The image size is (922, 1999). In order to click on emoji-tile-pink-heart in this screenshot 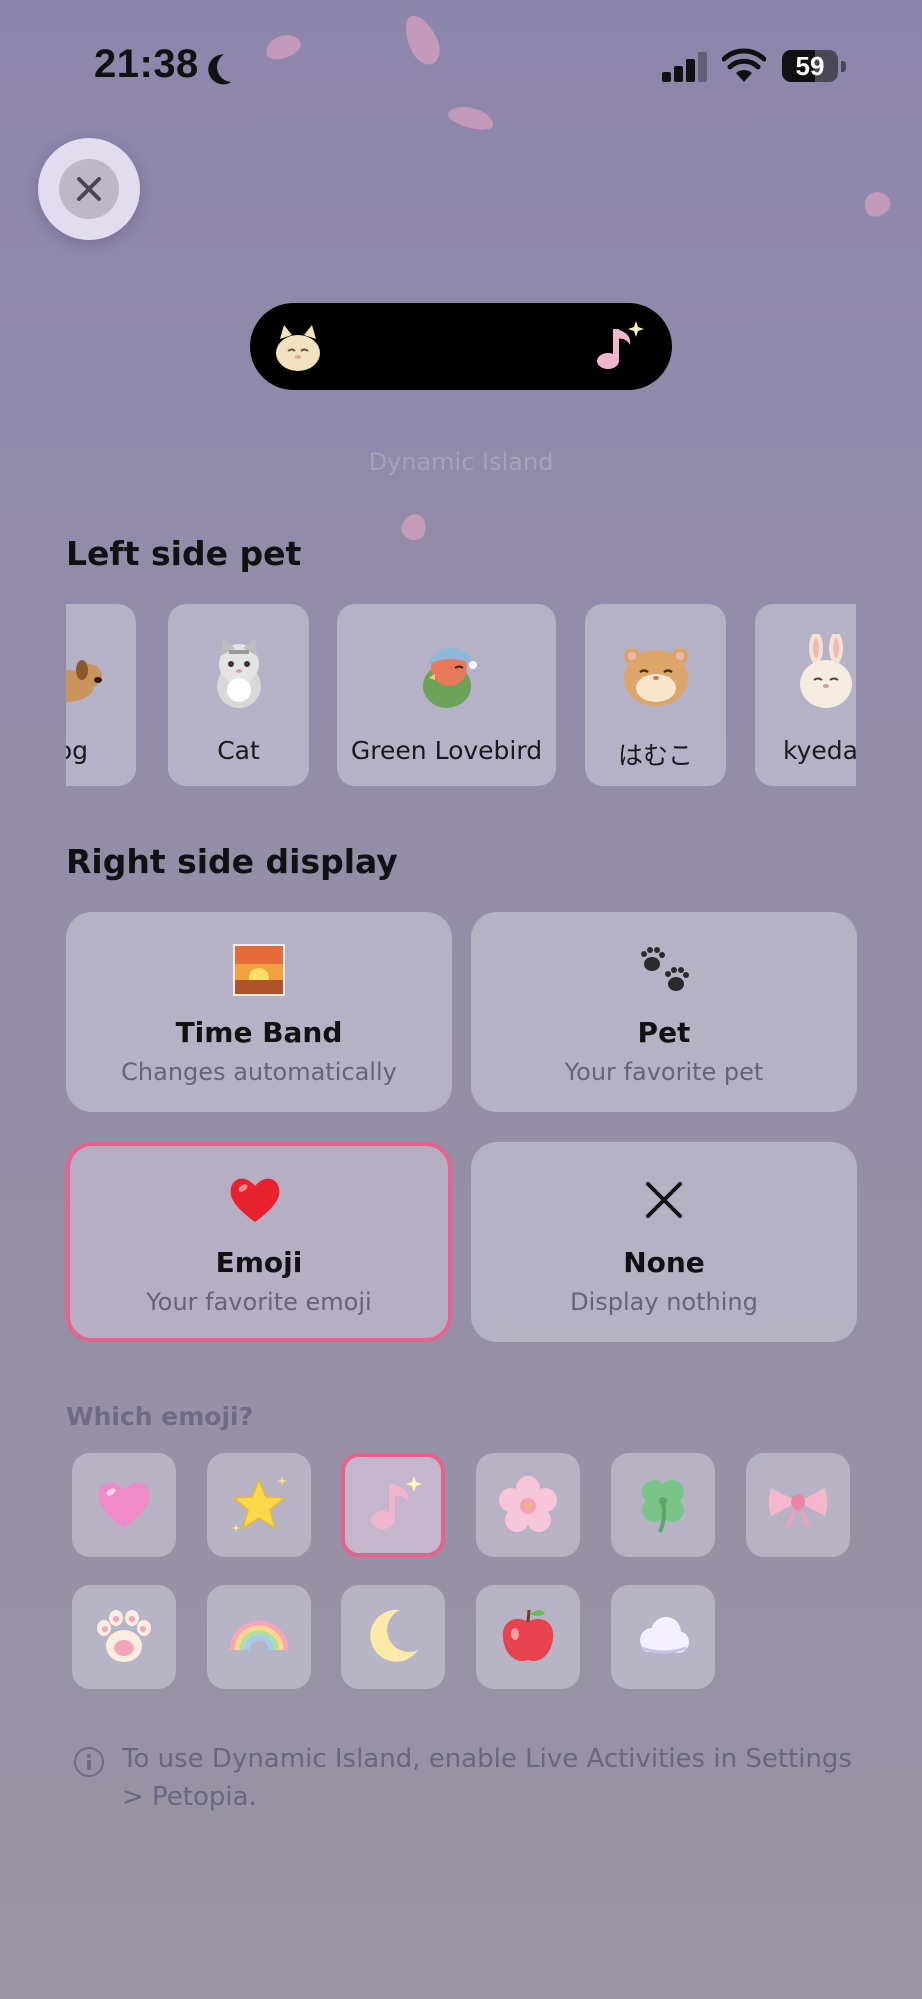, I will do `click(124, 1505)`.